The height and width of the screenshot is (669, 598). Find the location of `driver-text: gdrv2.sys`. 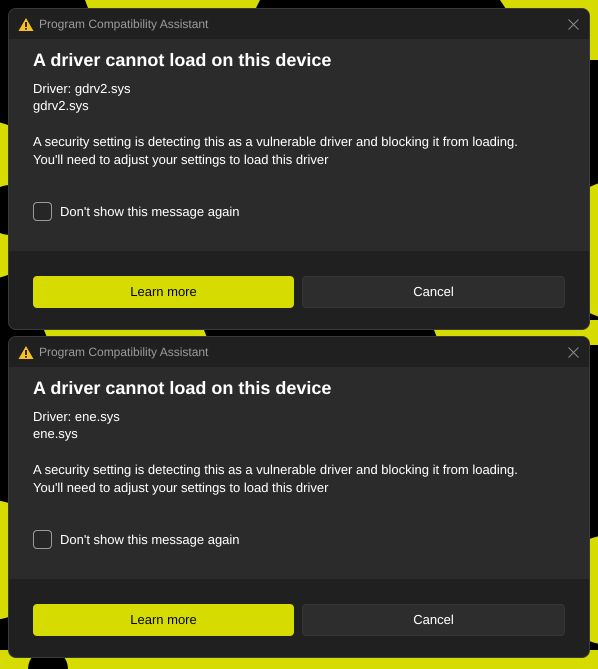

driver-text: gdrv2.sys is located at coordinates (61, 105).